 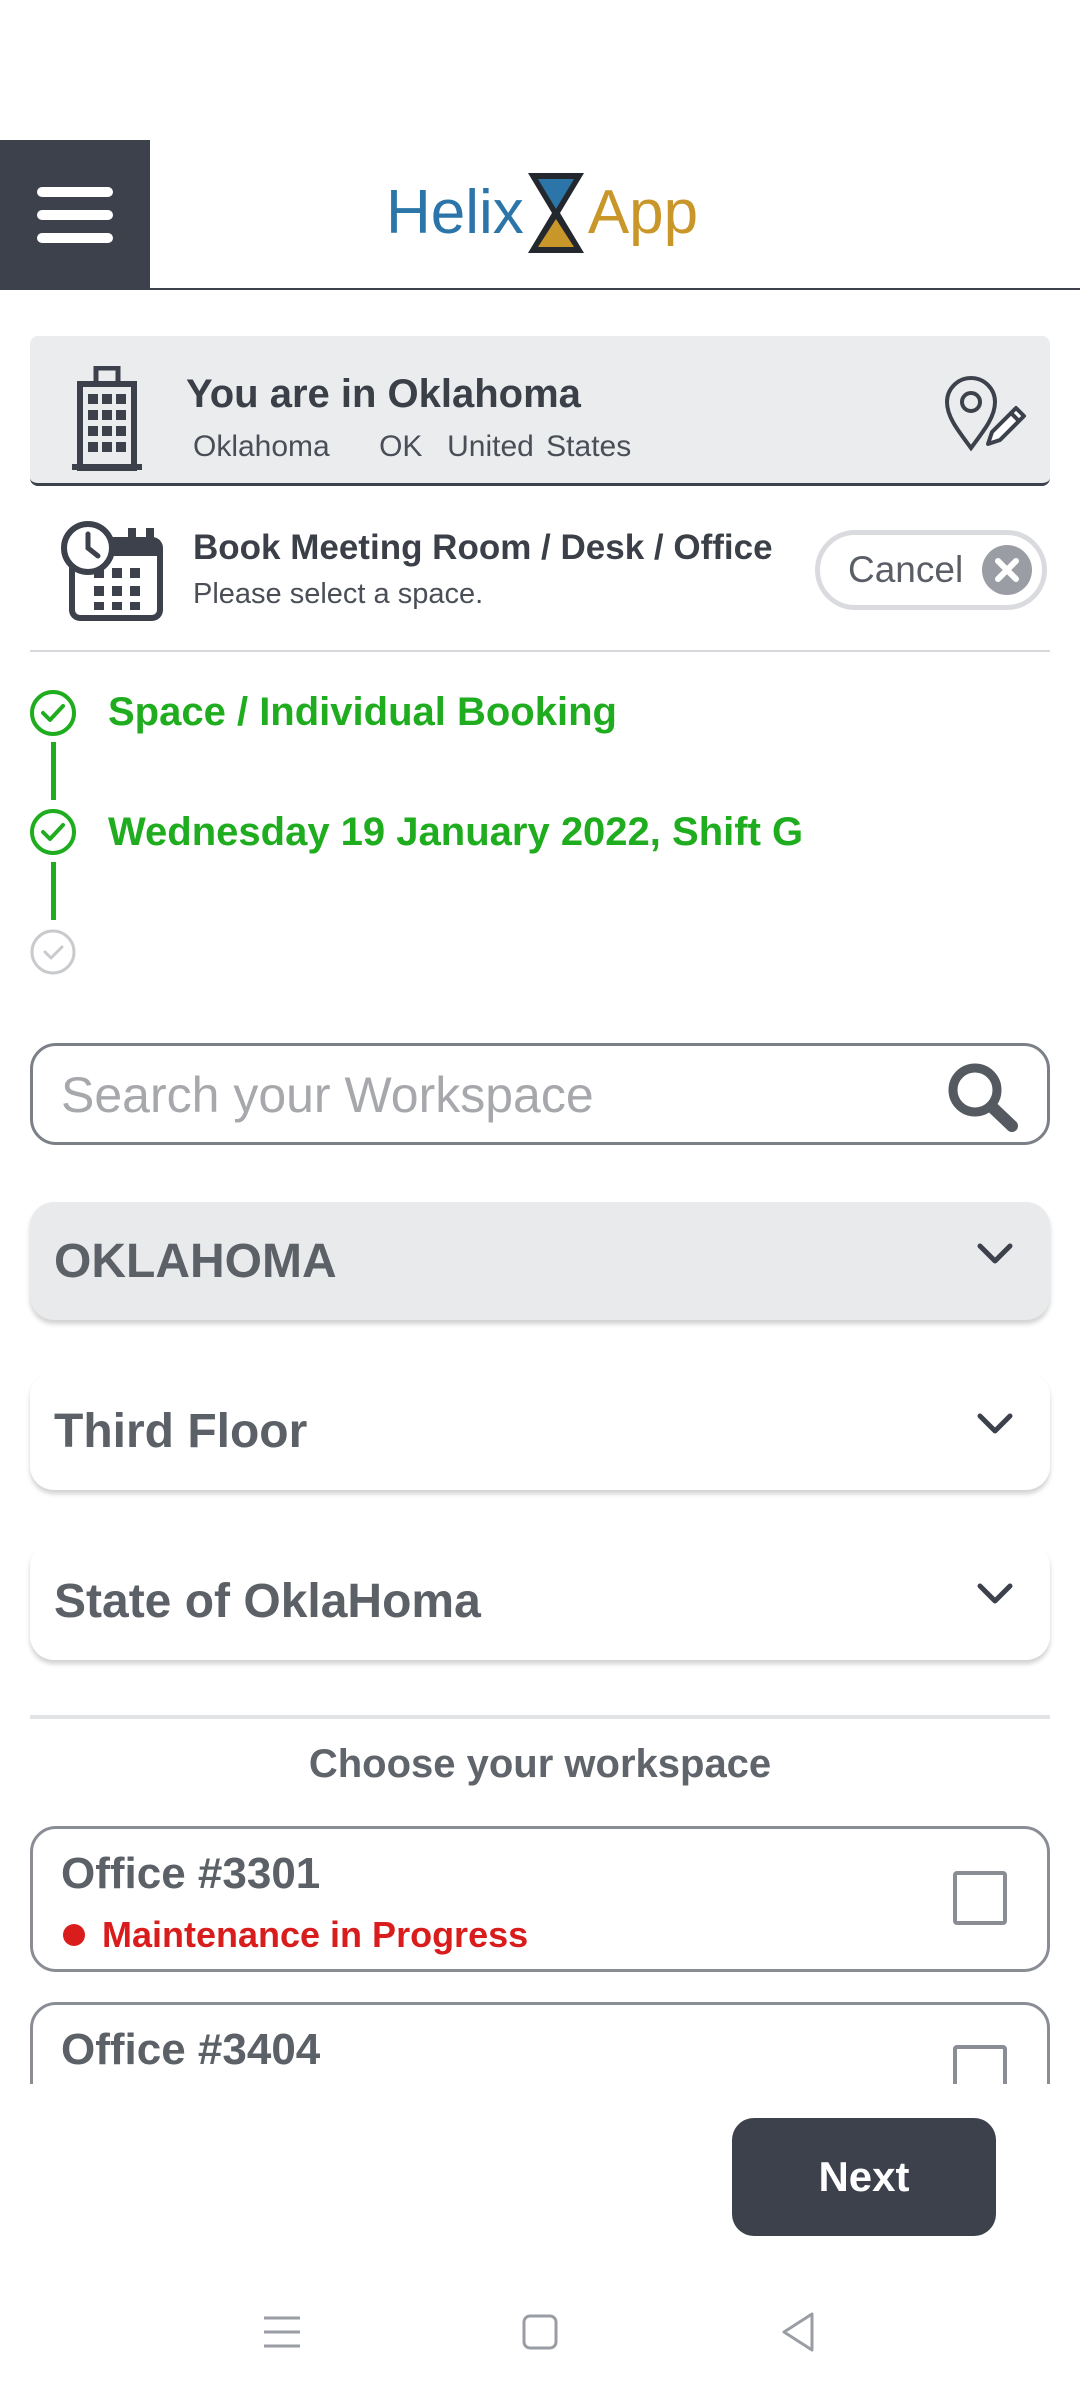 What do you see at coordinates (181, 1431) in the screenshot?
I see `floor-dropdown-value: Third Floor` at bounding box center [181, 1431].